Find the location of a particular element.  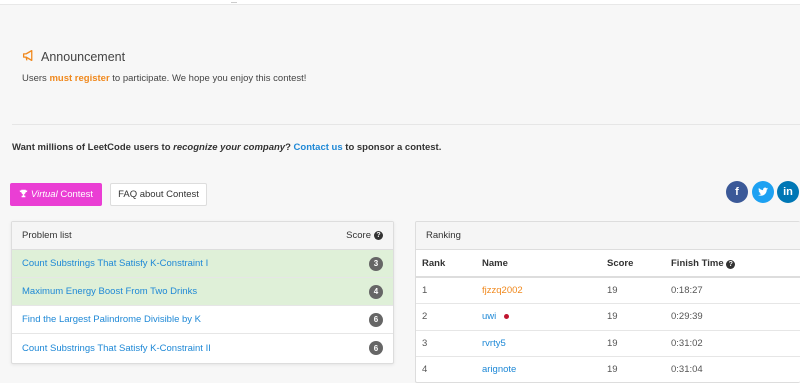

virtual-label-em: Virtual is located at coordinates (44, 194).